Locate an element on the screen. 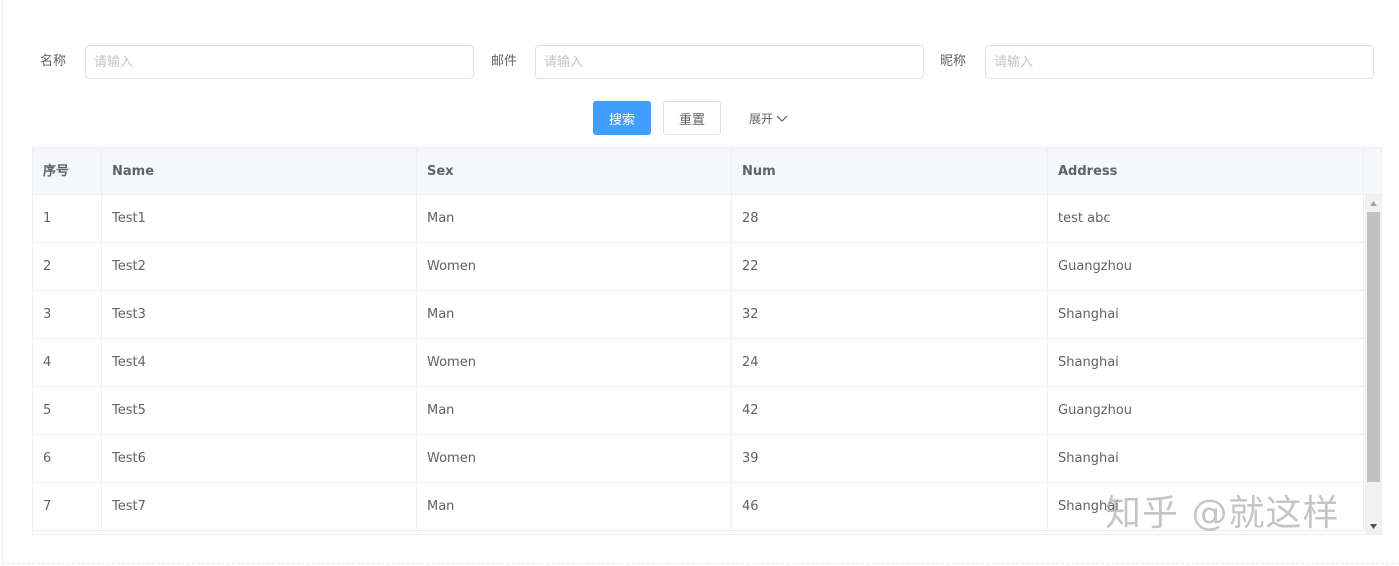 The width and height of the screenshot is (1399, 566). table-row: 7 Test7 Man 46 Shanghai is located at coordinates (699, 507).